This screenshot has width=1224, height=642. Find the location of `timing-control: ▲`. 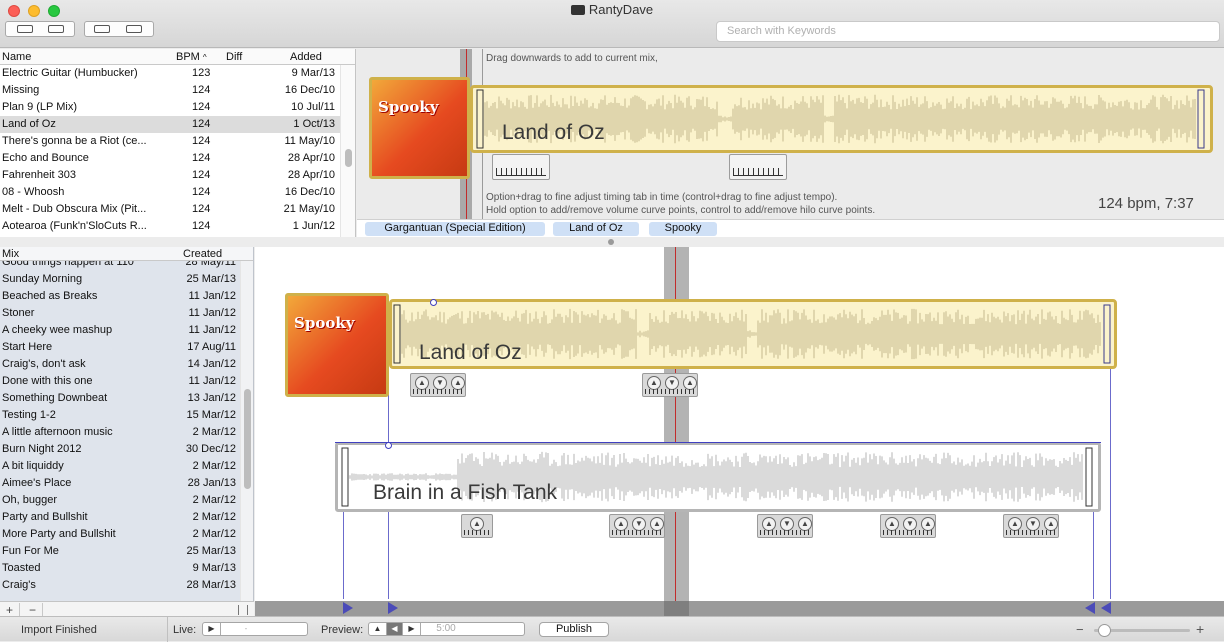

timing-control: ▲ is located at coordinates (477, 526).